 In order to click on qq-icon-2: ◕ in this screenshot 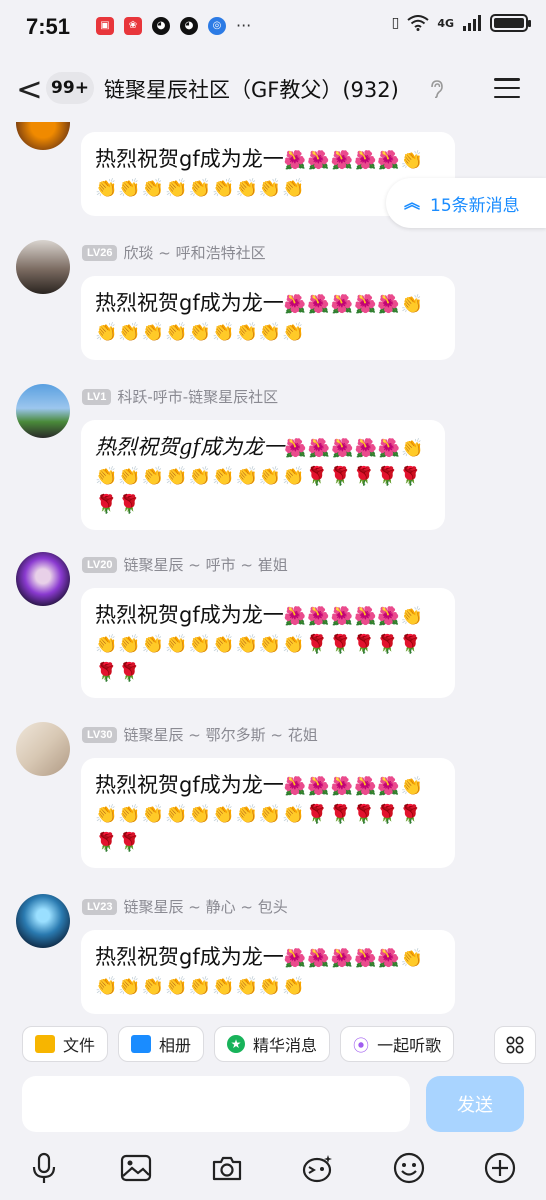, I will do `click(189, 25)`.